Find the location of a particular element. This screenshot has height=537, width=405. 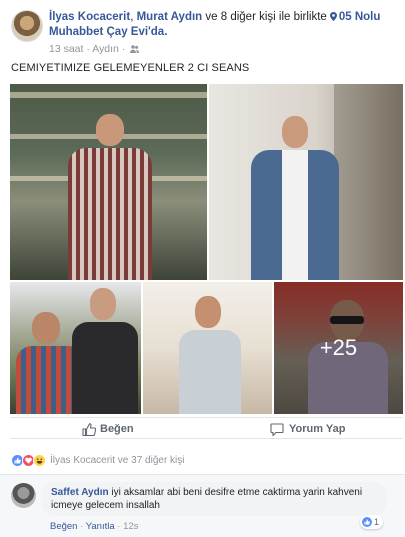

commenter-avatar is located at coordinates (23, 495).